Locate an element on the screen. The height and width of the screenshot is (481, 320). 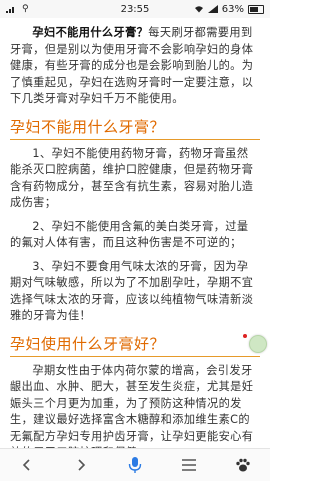
notification-dot is located at coordinates (245, 336).